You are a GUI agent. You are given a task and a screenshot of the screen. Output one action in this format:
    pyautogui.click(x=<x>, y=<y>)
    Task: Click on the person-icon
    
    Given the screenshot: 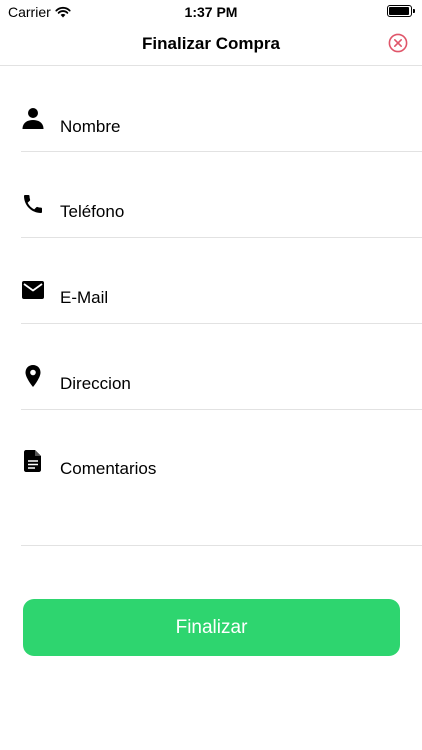 What is the action you would take?
    pyautogui.click(x=33, y=118)
    